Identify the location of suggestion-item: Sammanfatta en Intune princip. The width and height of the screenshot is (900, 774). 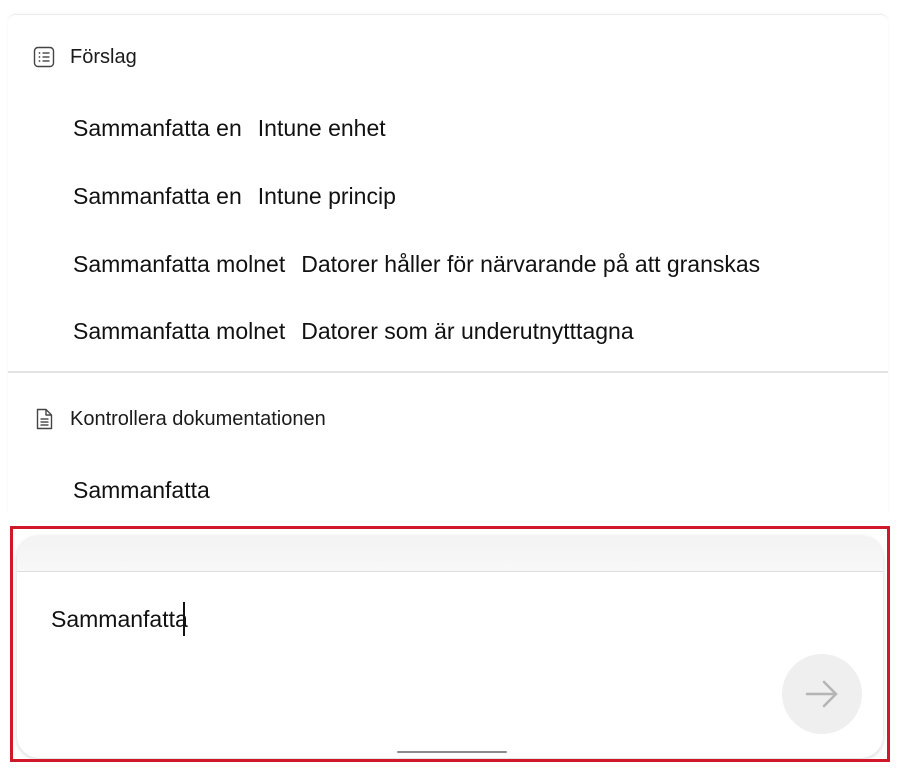
(234, 196).